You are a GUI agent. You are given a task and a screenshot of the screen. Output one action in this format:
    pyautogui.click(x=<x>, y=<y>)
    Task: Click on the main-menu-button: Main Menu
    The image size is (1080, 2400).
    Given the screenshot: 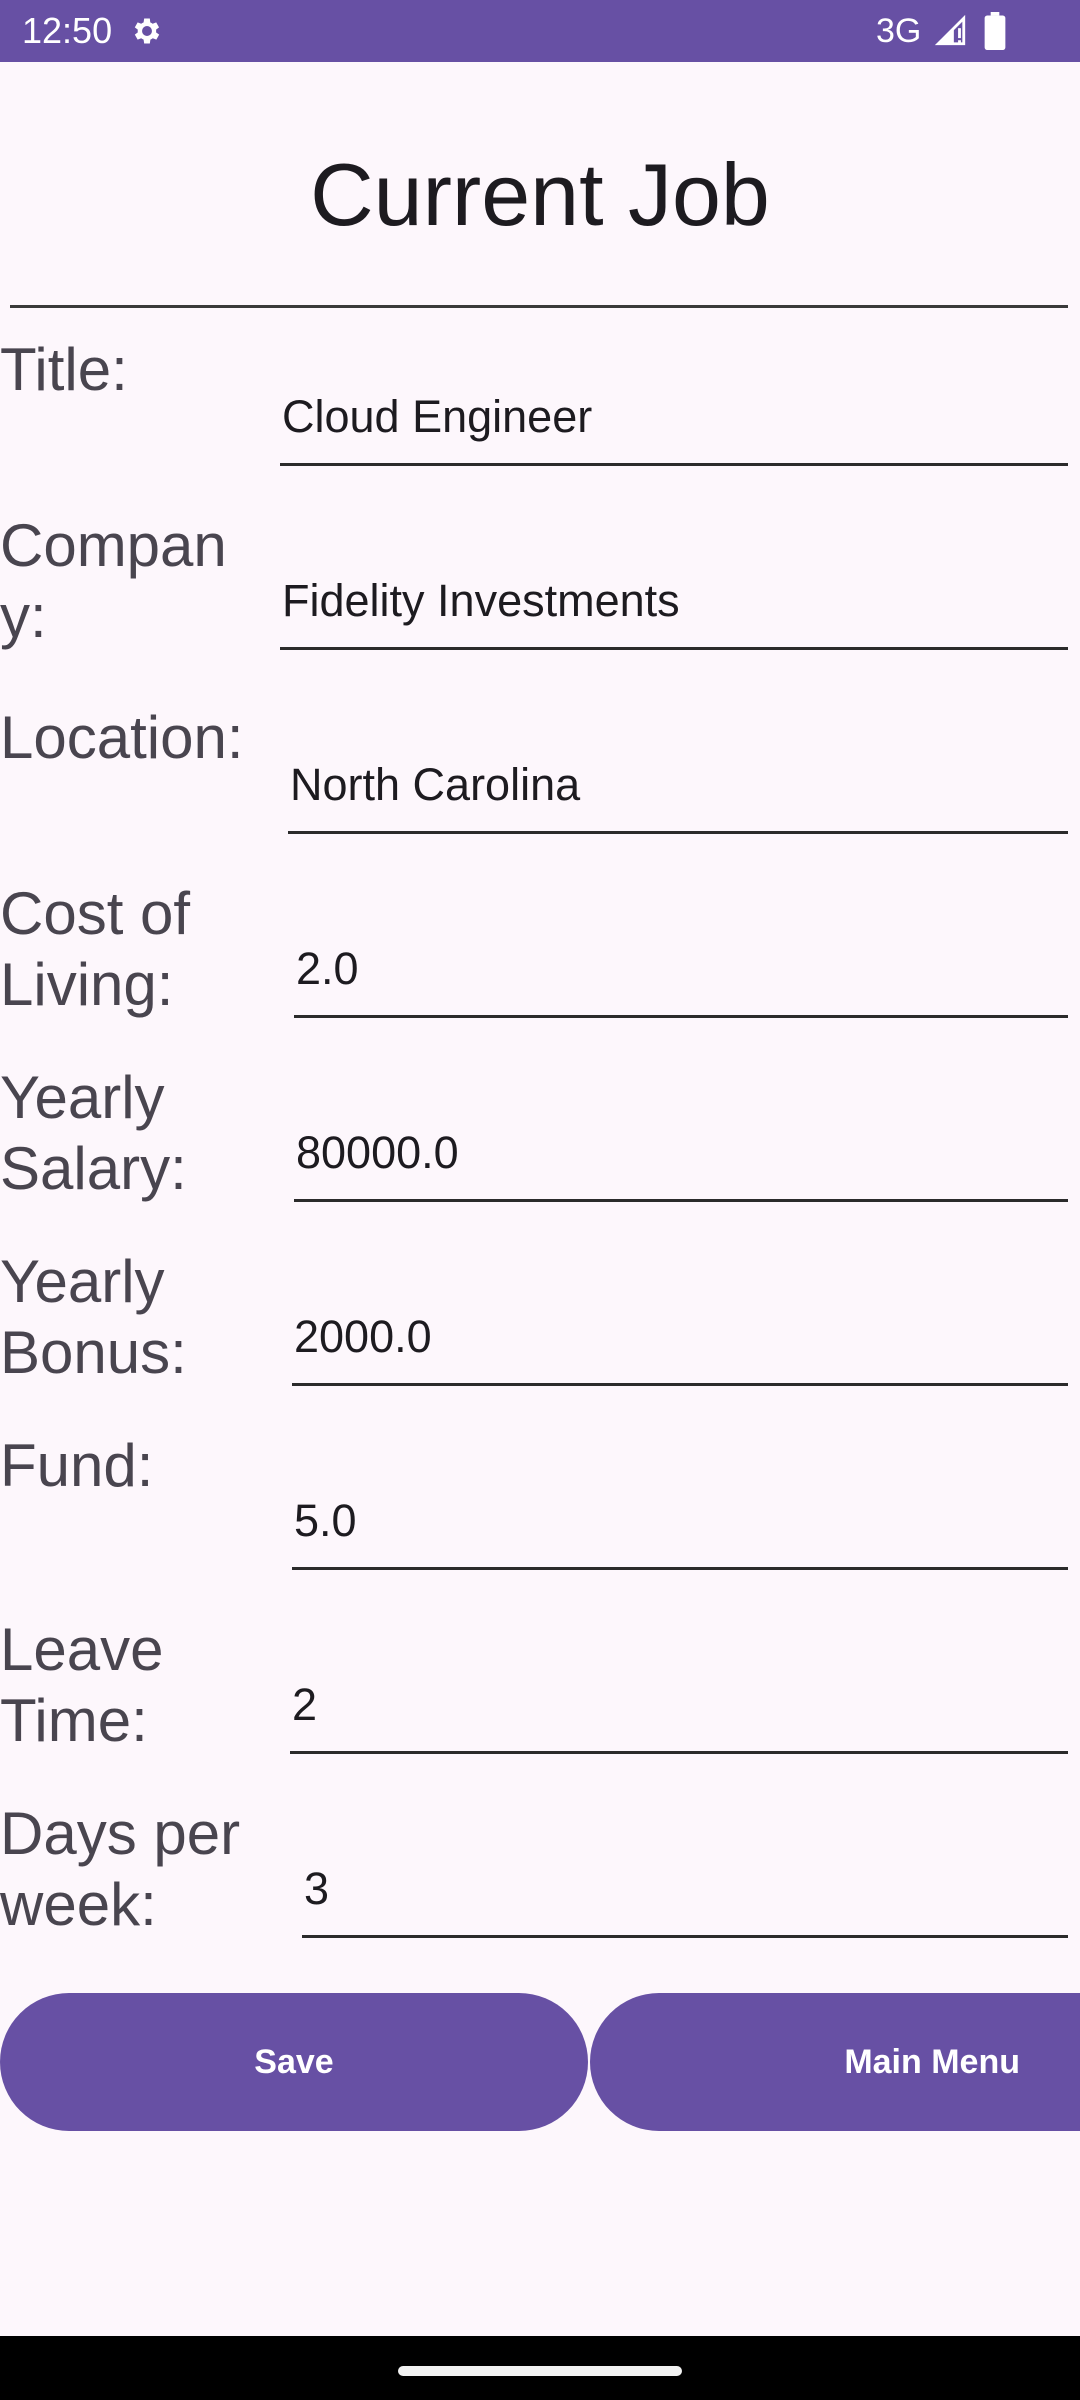 What is the action you would take?
    pyautogui.click(x=835, y=2062)
    